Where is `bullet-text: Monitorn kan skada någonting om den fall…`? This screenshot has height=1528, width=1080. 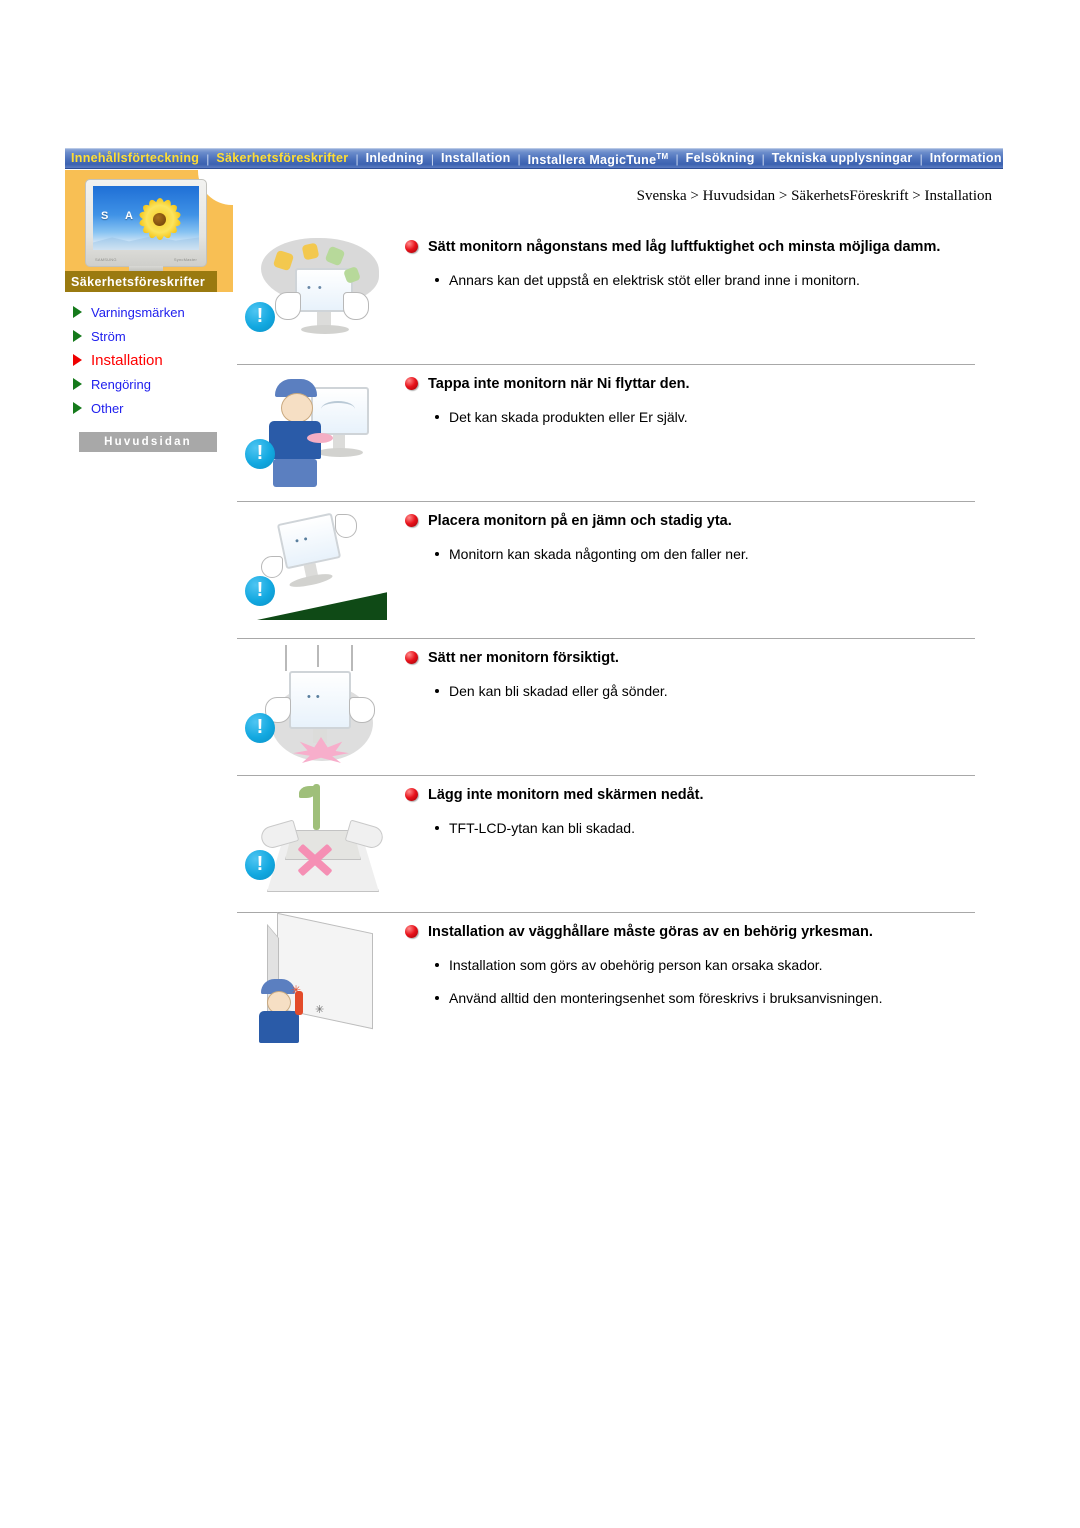 bullet-text: Monitorn kan skada någonting om den fall… is located at coordinates (599, 554).